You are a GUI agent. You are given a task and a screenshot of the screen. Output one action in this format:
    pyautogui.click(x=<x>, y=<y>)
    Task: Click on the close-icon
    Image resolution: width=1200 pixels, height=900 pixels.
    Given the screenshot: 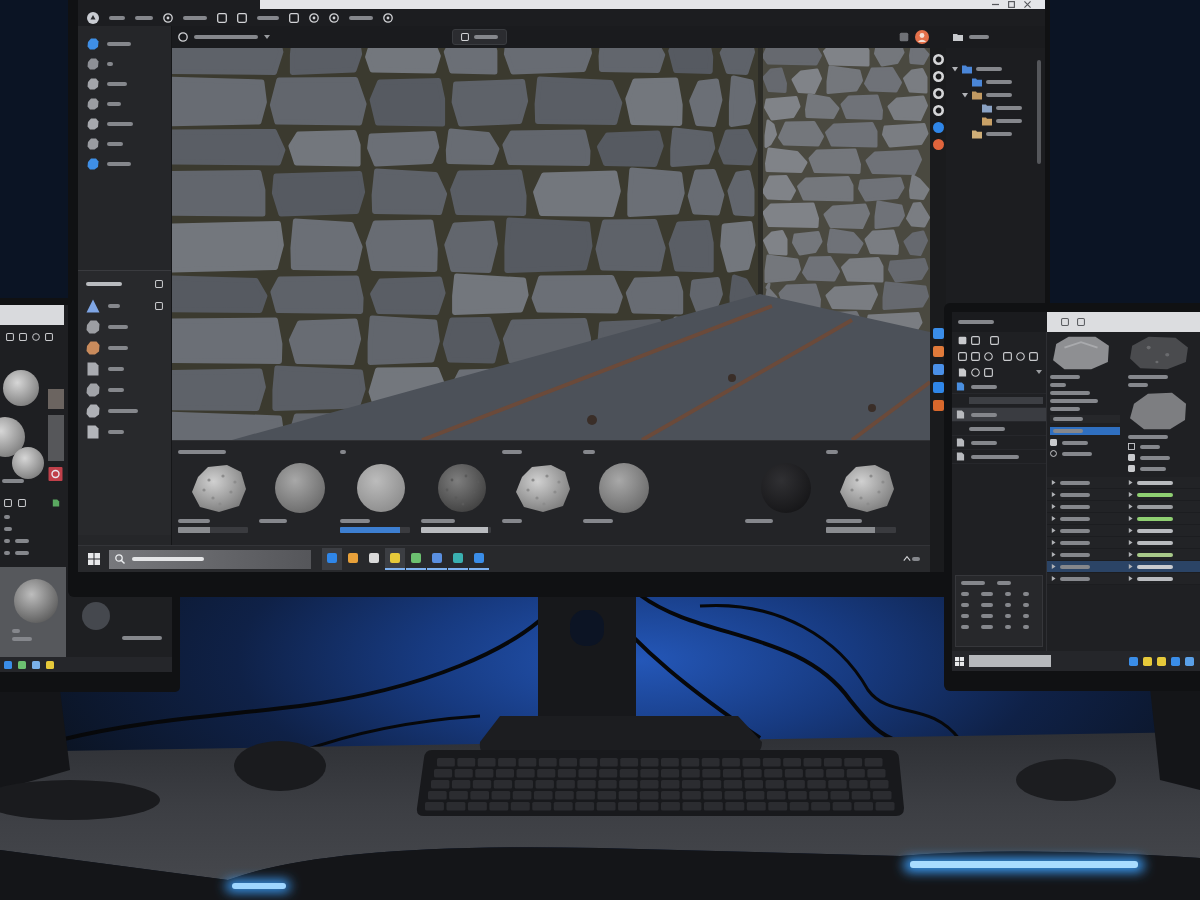 What is the action you would take?
    pyautogui.click(x=1027, y=4)
    